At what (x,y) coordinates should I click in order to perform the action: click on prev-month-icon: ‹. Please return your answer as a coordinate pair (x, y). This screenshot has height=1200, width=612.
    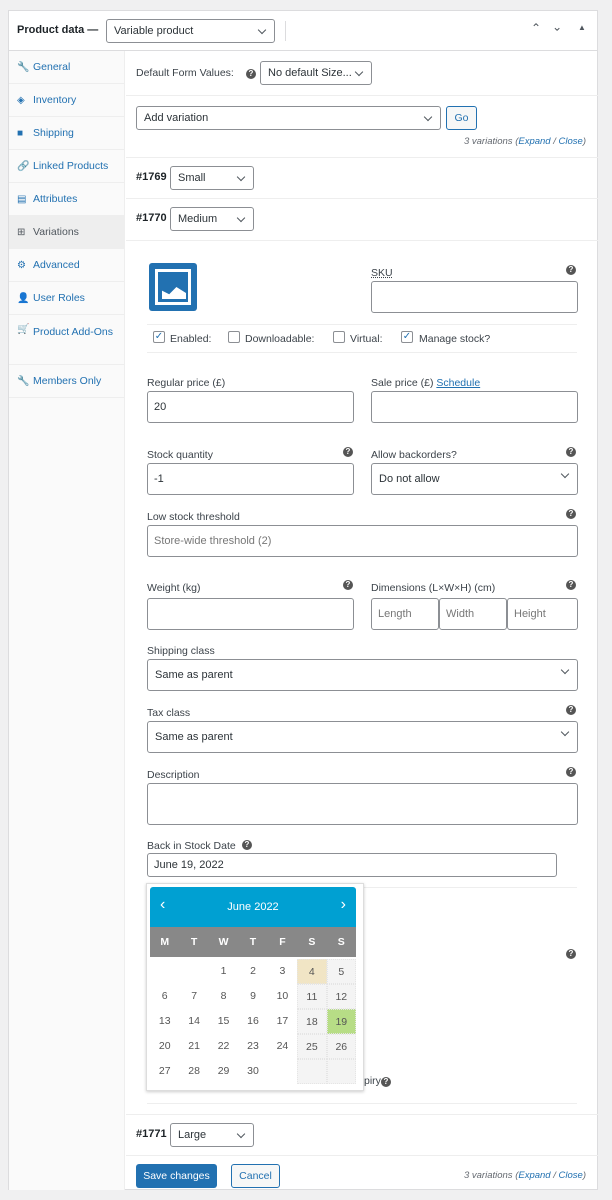
    Looking at the image, I should click on (162, 905).